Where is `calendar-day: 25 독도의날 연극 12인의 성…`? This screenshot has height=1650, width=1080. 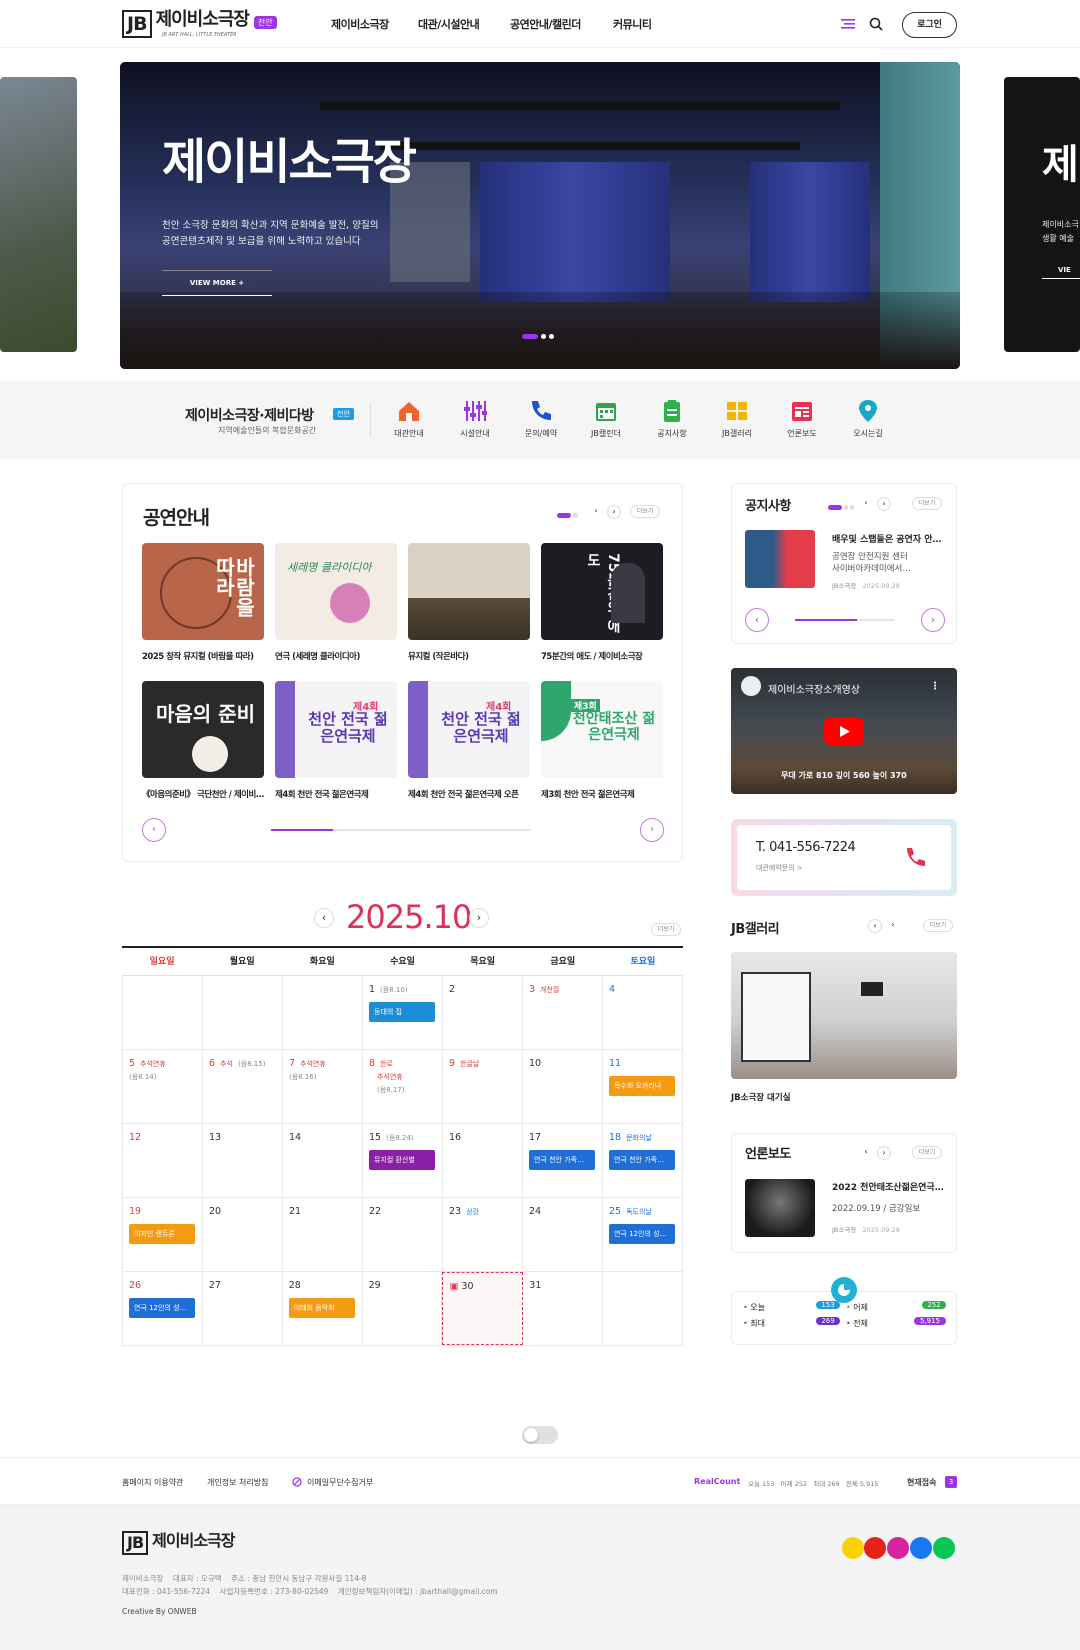
calendar-day: 25 독도의날 연극 12인의 성… is located at coordinates (643, 1234).